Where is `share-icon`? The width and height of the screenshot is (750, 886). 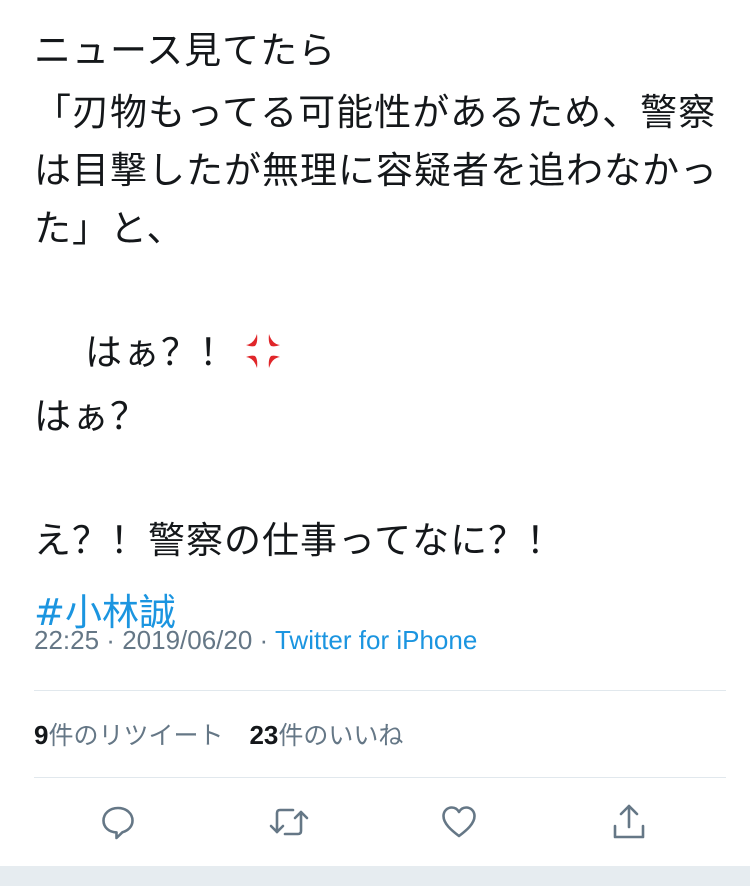 share-icon is located at coordinates (629, 821).